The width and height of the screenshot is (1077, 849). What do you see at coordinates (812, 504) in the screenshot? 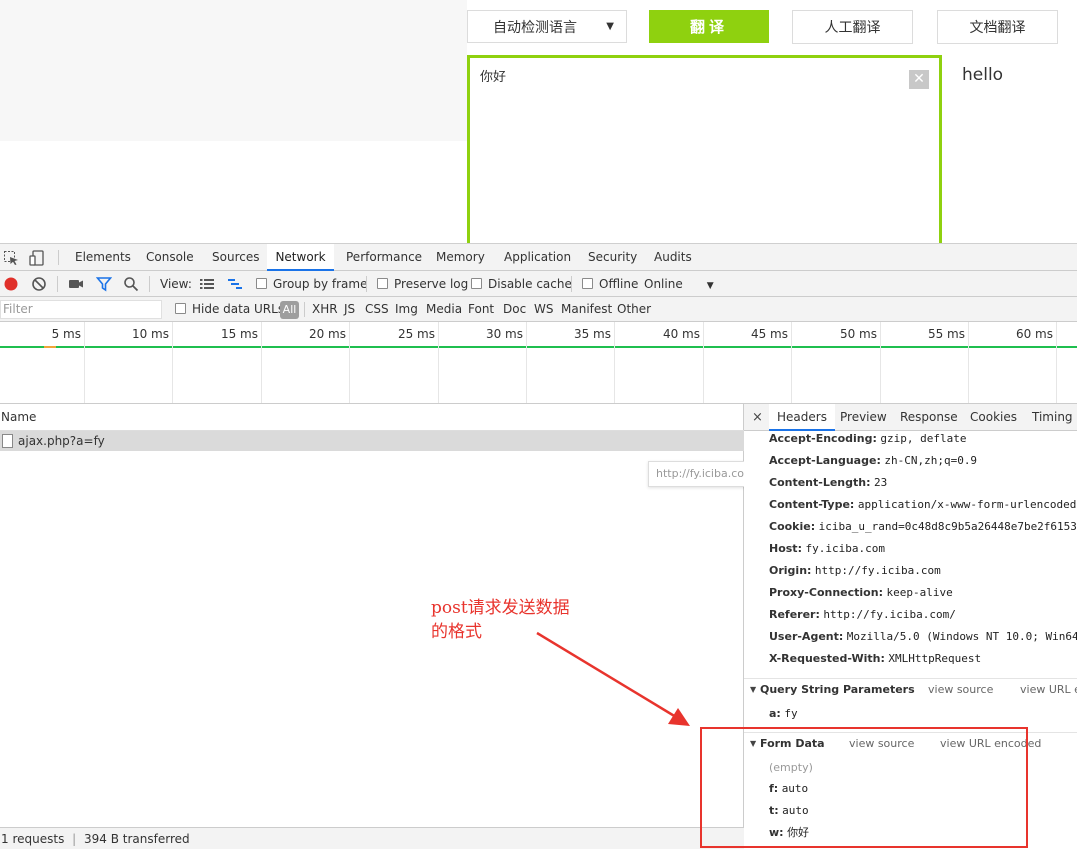
I see `header-key: Content-Type:` at bounding box center [812, 504].